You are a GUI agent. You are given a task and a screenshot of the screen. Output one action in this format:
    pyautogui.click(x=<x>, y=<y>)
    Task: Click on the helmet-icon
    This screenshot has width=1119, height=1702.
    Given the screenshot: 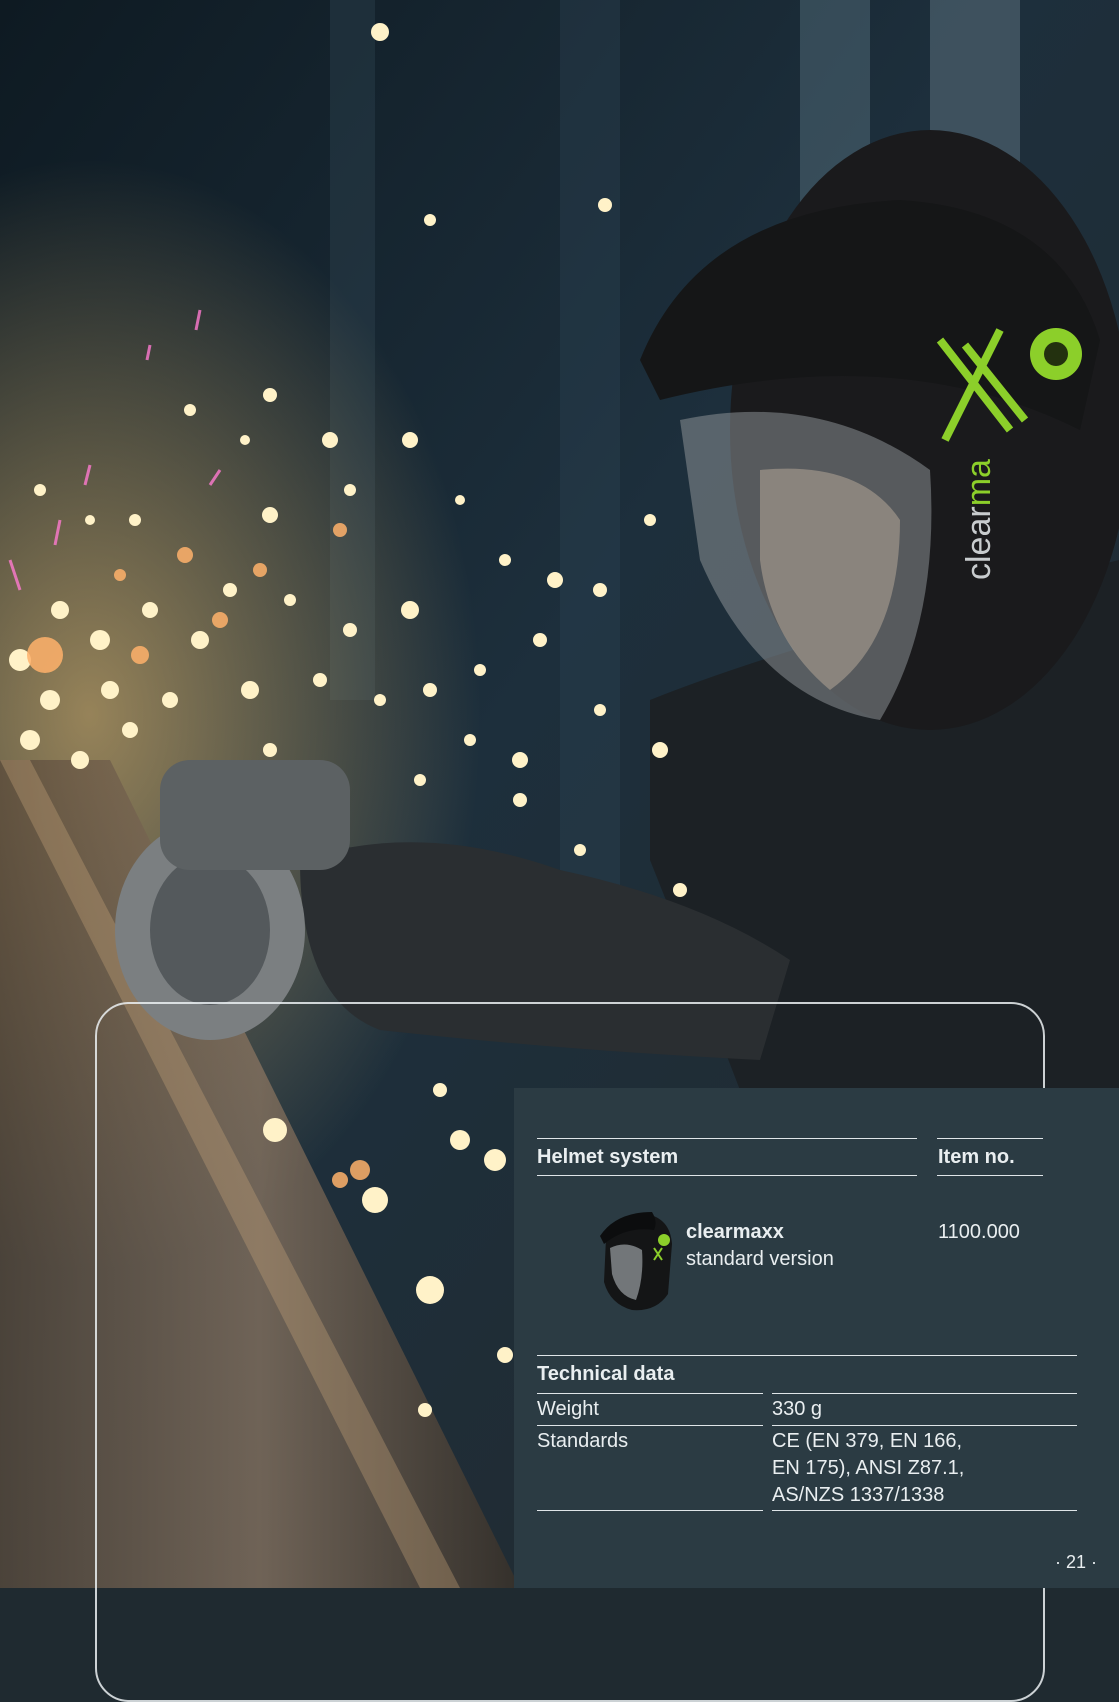 What is the action you would take?
    pyautogui.click(x=636, y=1261)
    